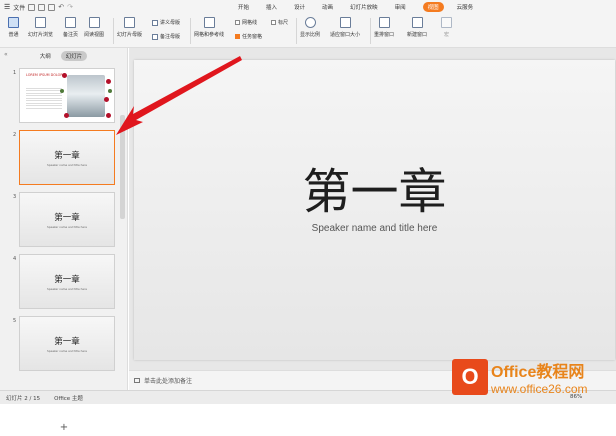 The width and height of the screenshot is (616, 436). I want to click on ruler-check-icon, so click(273, 22).